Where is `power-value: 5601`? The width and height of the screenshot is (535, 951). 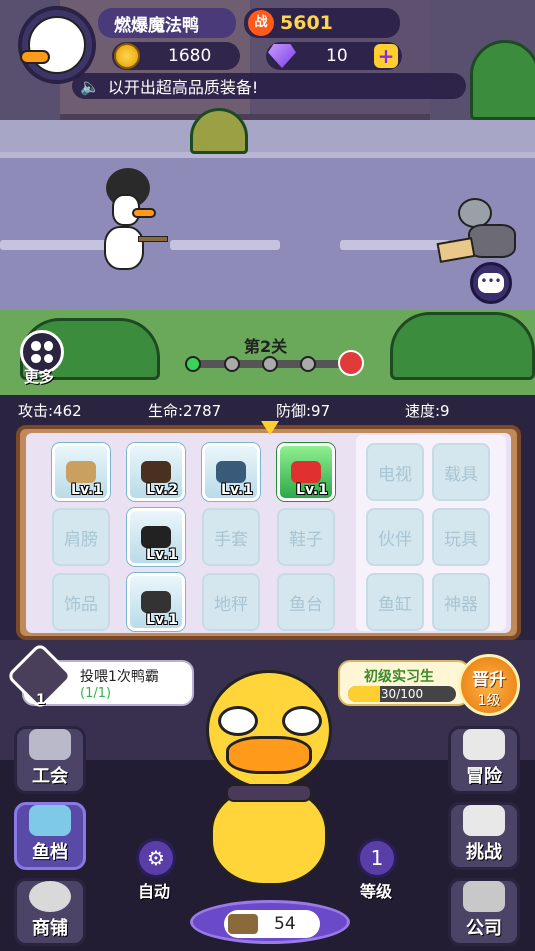
power-value: 5601 is located at coordinates (306, 23).